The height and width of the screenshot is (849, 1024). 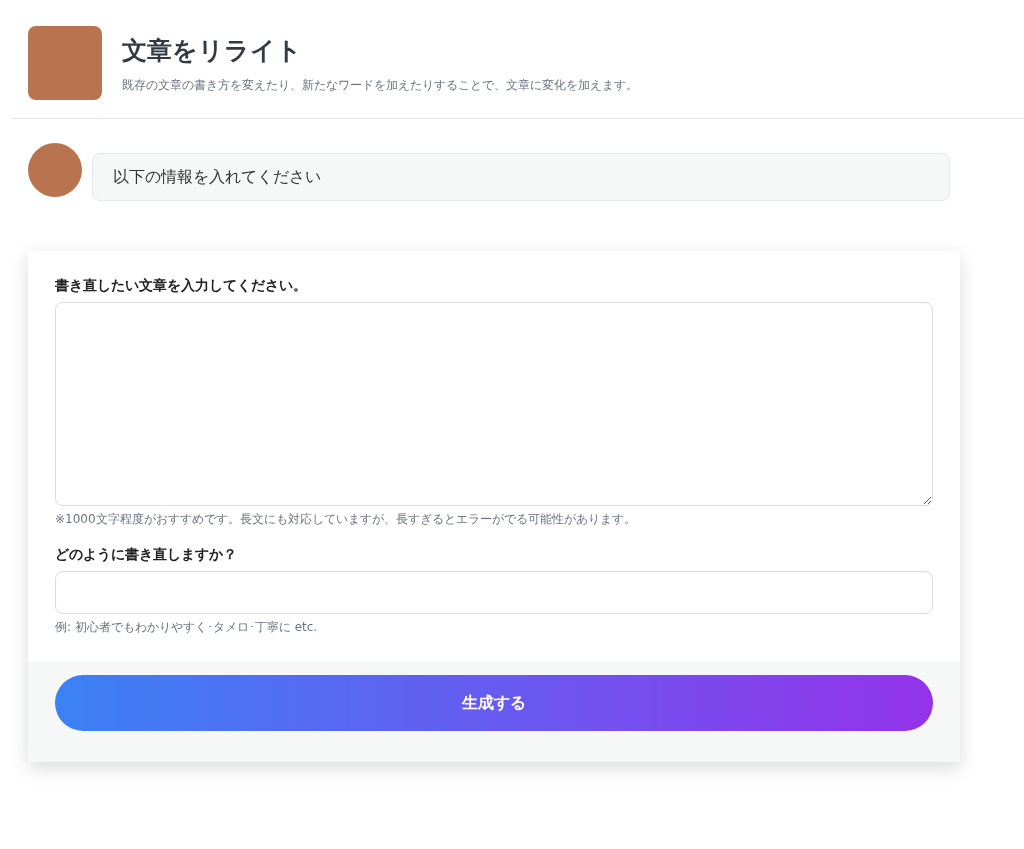 What do you see at coordinates (346, 519) in the screenshot?
I see `field-hint: ※1000文字程度がおすすめです。長文にも対応していますが、長すぎるとエラーがでる可能性があります。` at bounding box center [346, 519].